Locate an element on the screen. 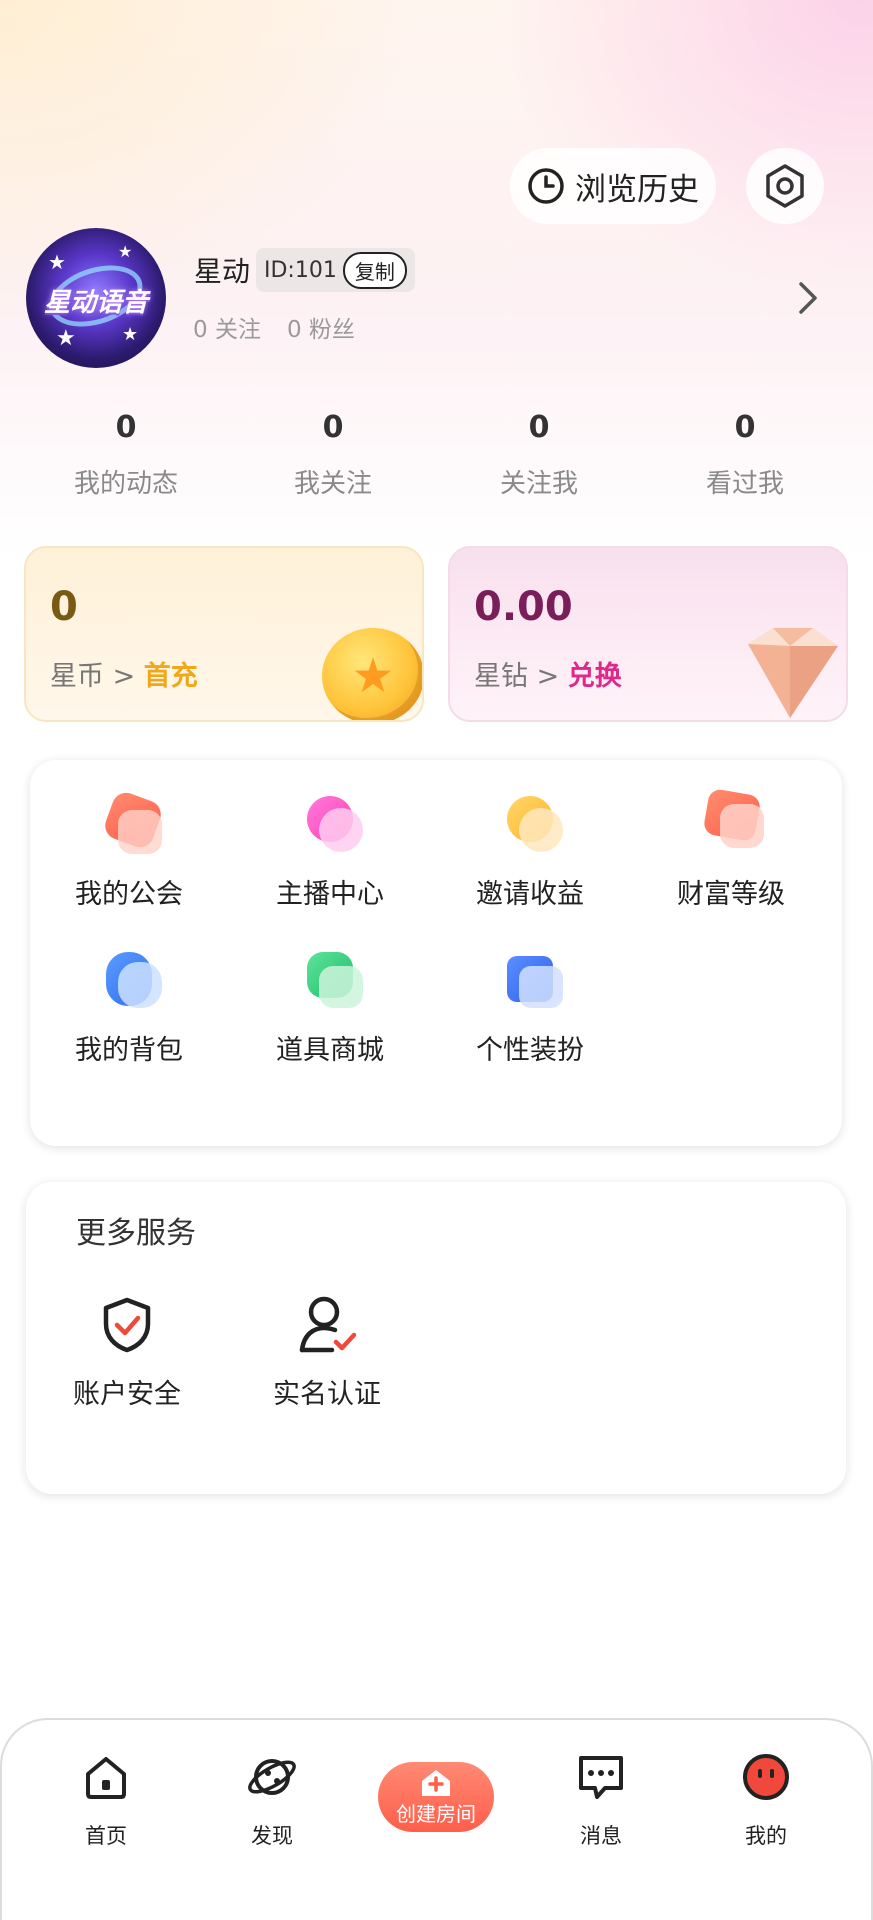 The width and height of the screenshot is (873, 1920). diamond-icon is located at coordinates (793, 673).